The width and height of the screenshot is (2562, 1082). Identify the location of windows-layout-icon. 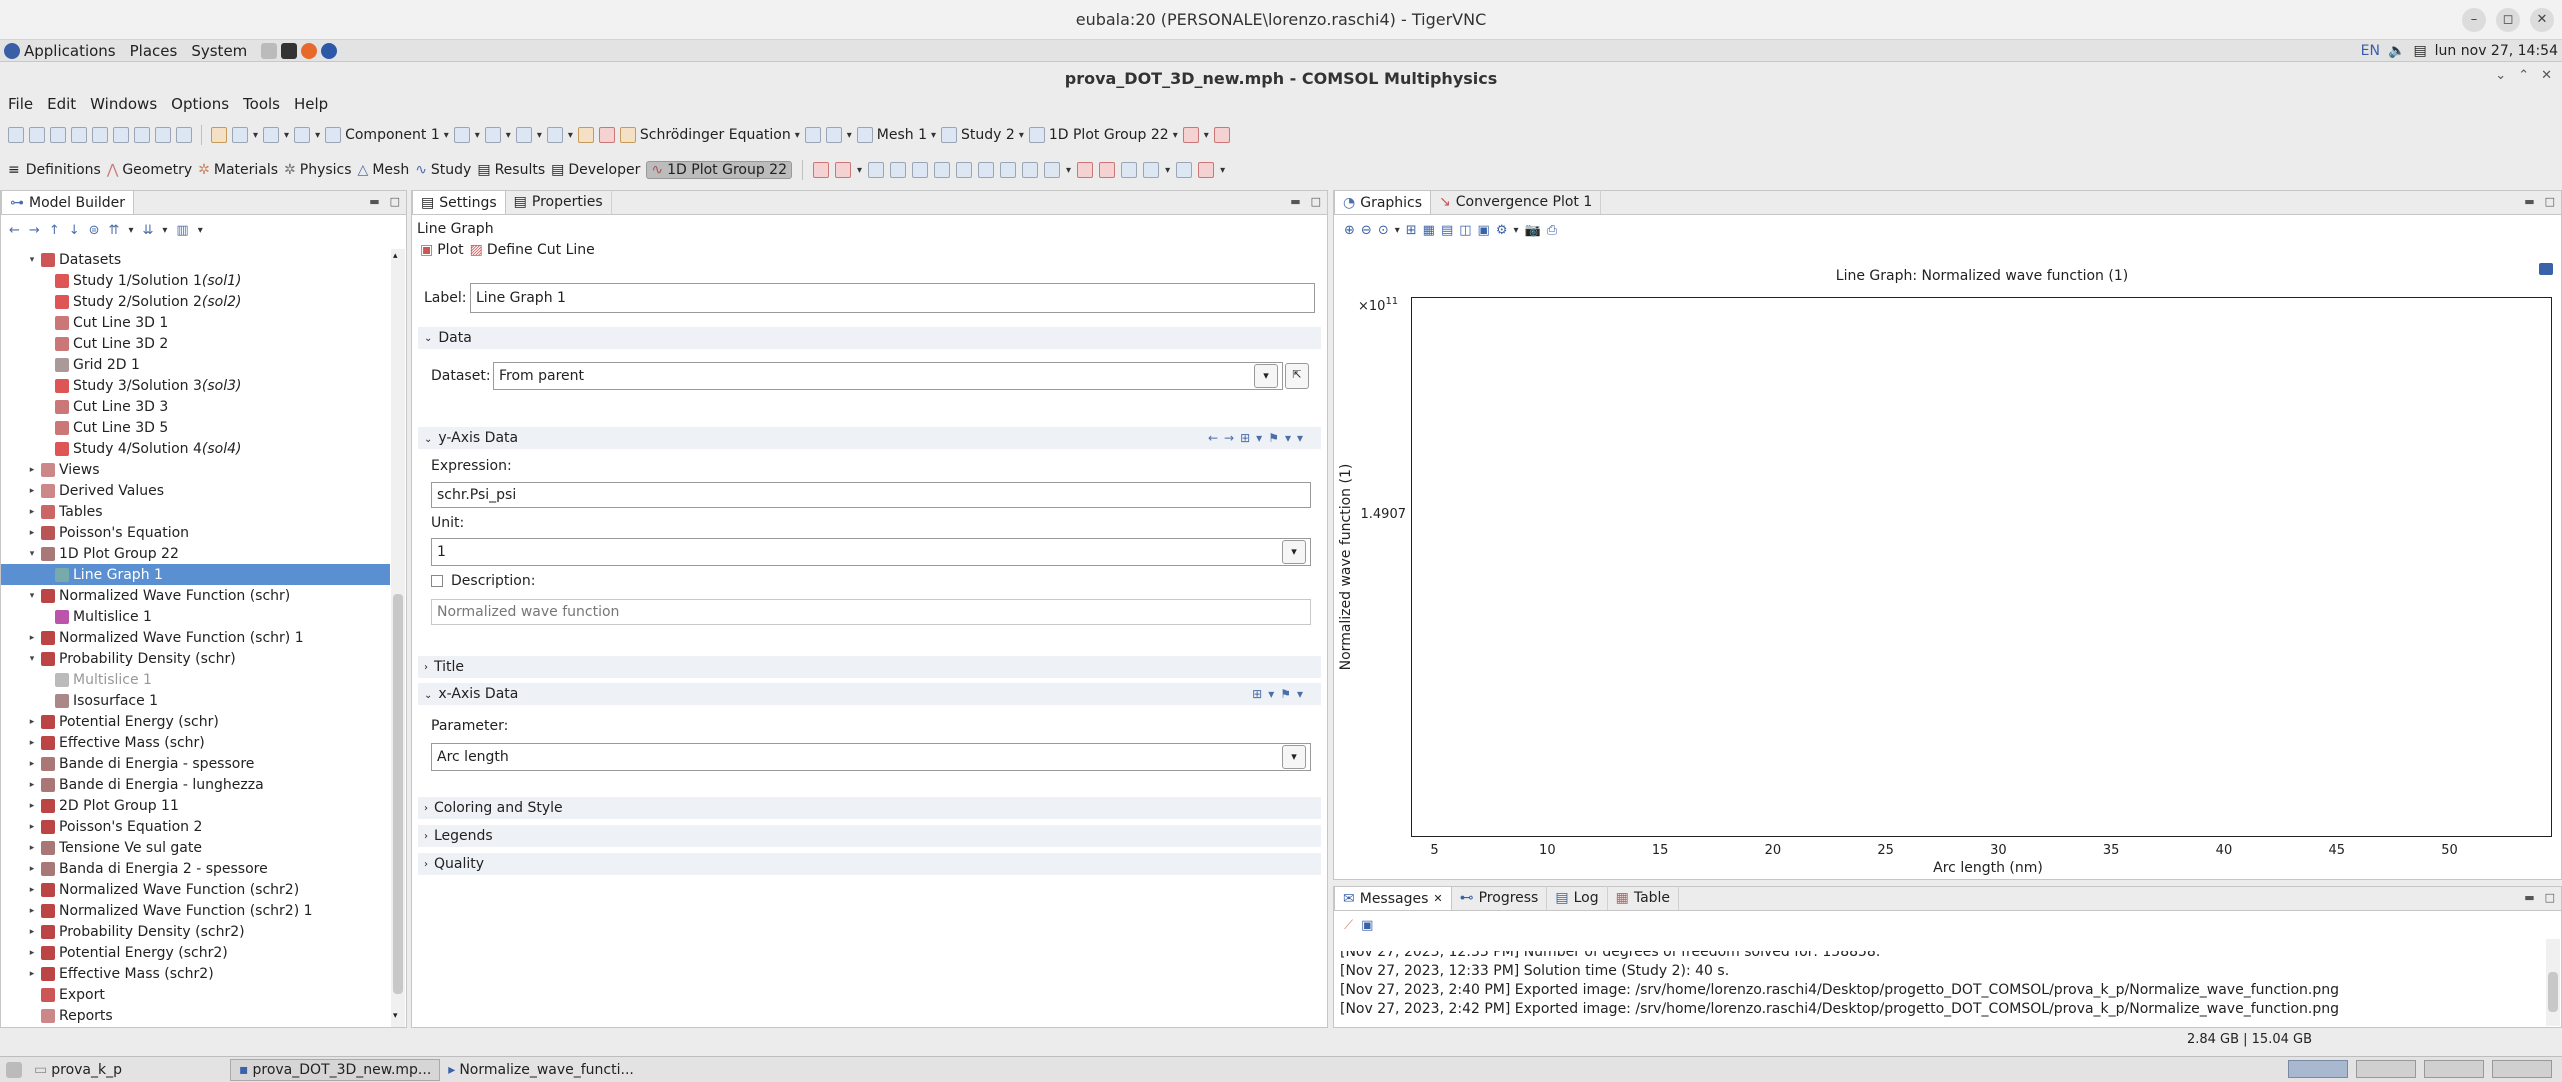
(1221, 135).